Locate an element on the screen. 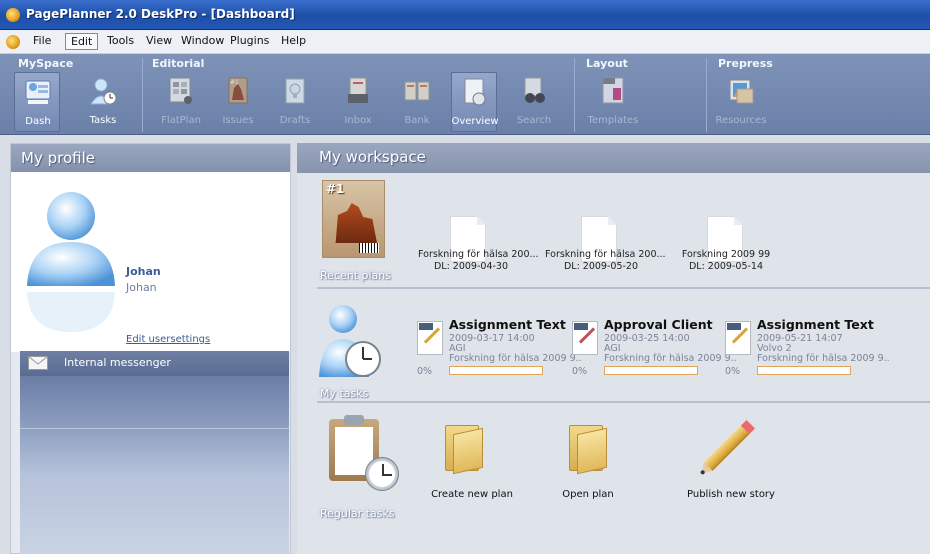  ribbon-flatplan-button: FlatPlan is located at coordinates (181, 102).